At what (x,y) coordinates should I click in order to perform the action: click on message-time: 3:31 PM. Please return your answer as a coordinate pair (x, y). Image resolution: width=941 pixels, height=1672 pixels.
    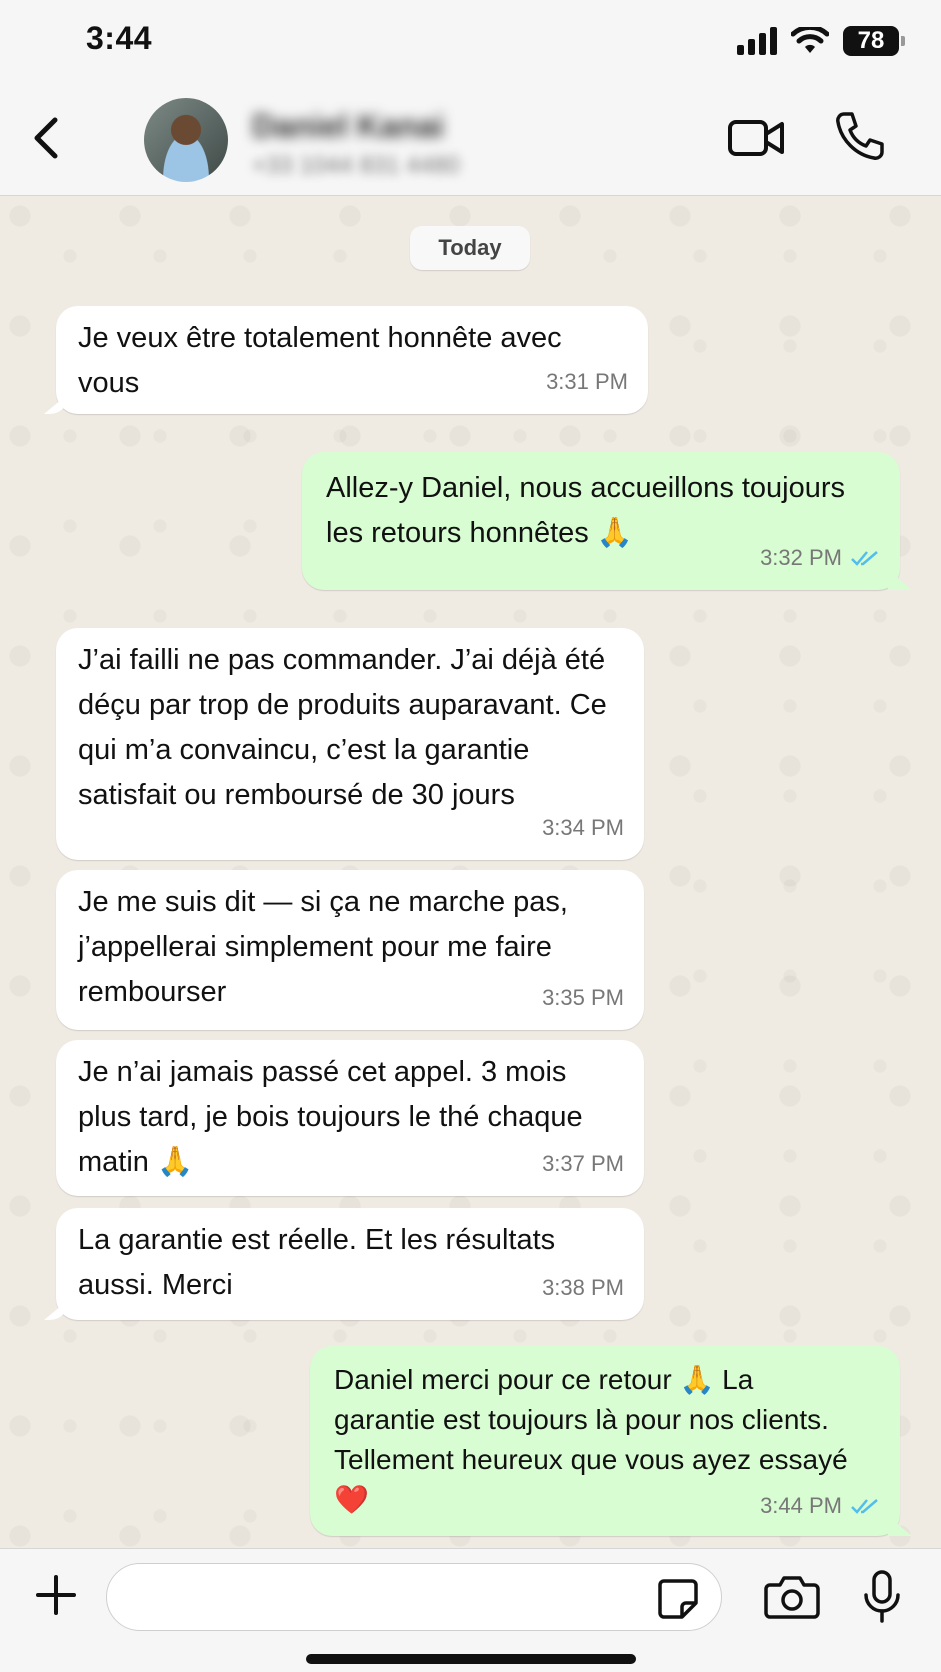
    Looking at the image, I should click on (587, 381).